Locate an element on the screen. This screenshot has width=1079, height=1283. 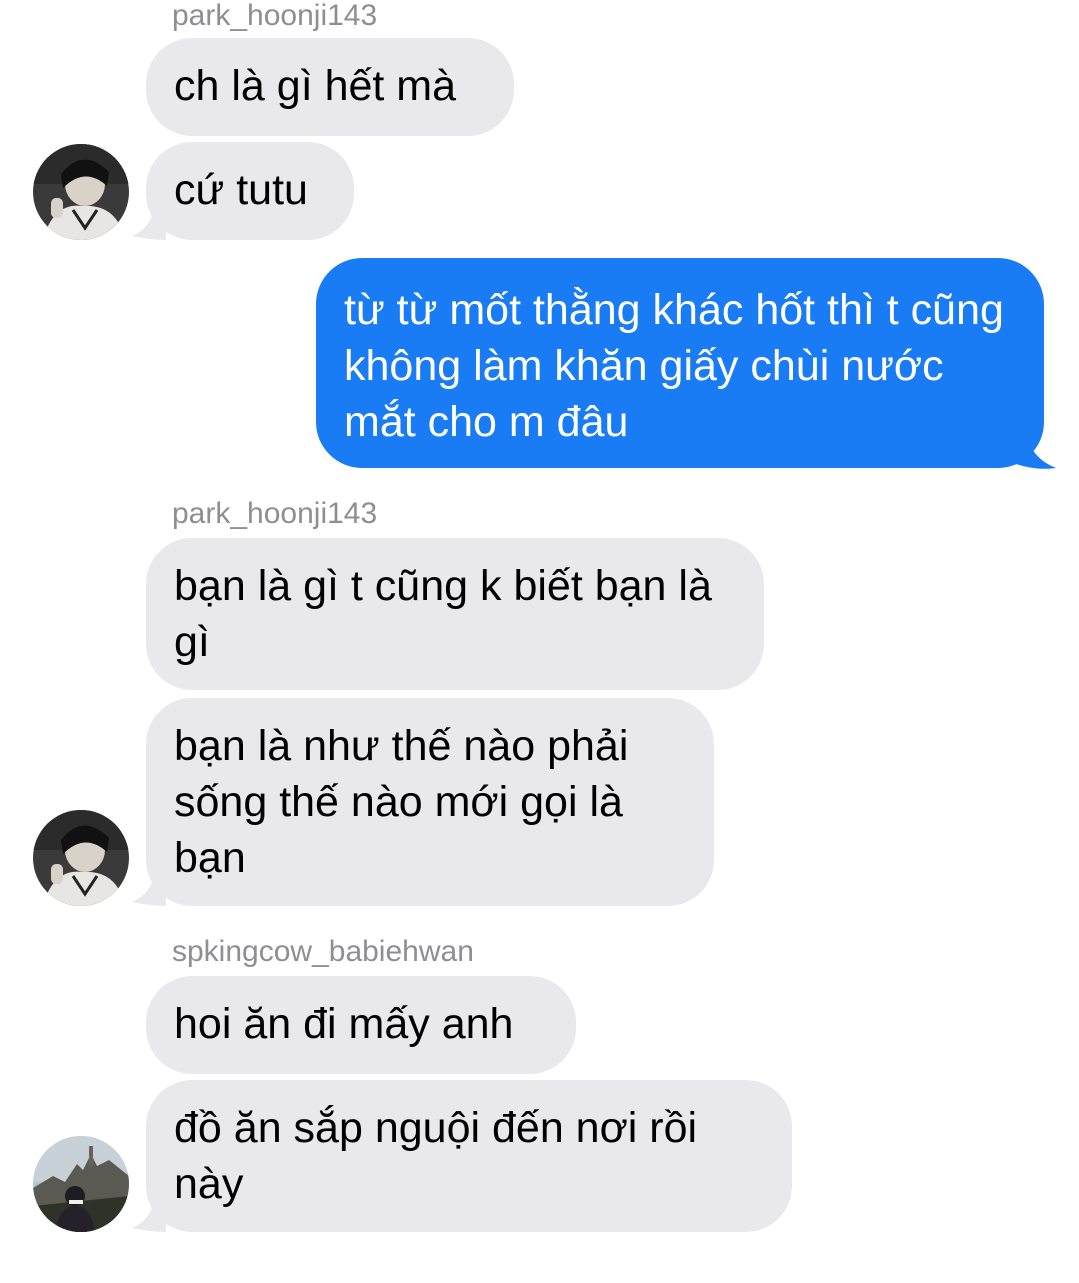
message-bubble-incoming: hoi ăn đi mấy anh is located at coordinates (361, 1025).